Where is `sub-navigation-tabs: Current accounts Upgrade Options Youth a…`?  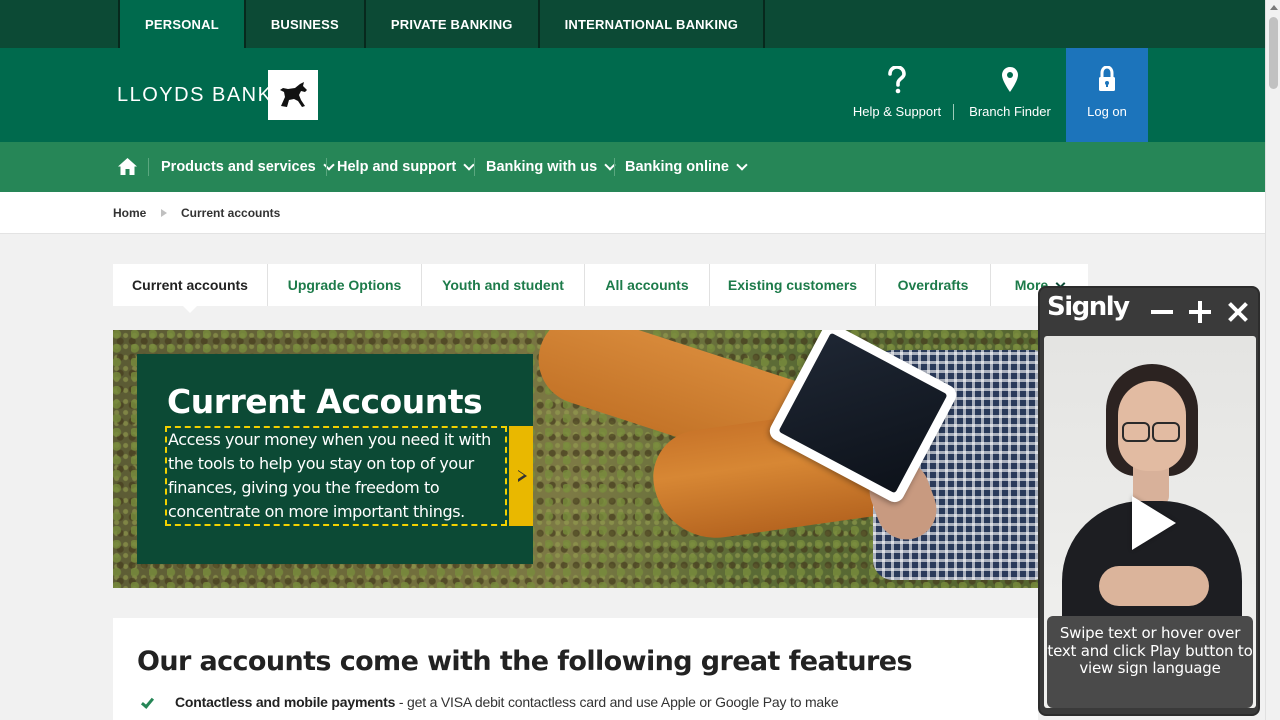 sub-navigation-tabs: Current accounts Upgrade Options Youth a… is located at coordinates (600, 288).